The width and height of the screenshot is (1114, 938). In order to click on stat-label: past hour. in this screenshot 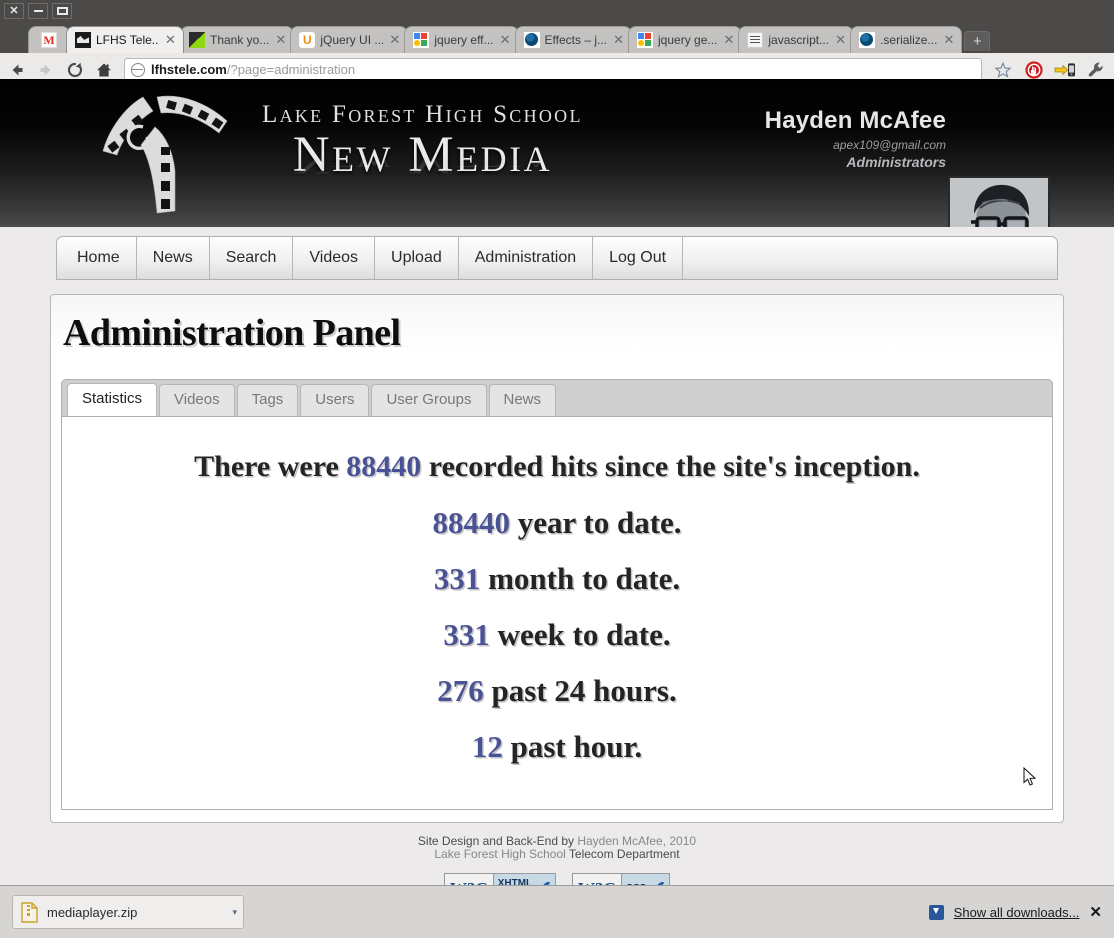, I will do `click(572, 746)`.